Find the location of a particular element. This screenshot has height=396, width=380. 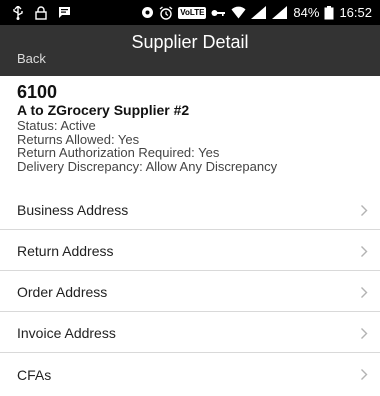

supplier-name: A to ZGrocery Supplier #2 is located at coordinates (103, 110).